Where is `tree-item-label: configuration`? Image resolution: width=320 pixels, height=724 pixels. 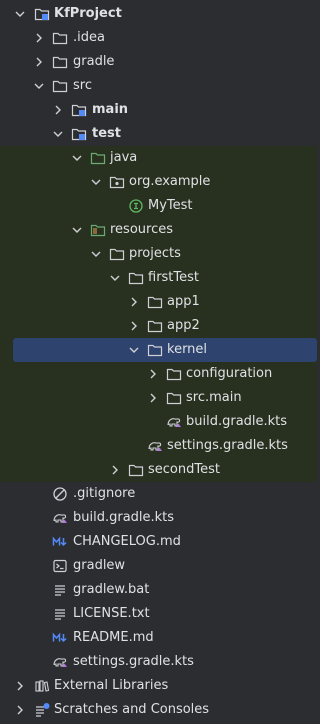
tree-item-label: configuration is located at coordinates (229, 373).